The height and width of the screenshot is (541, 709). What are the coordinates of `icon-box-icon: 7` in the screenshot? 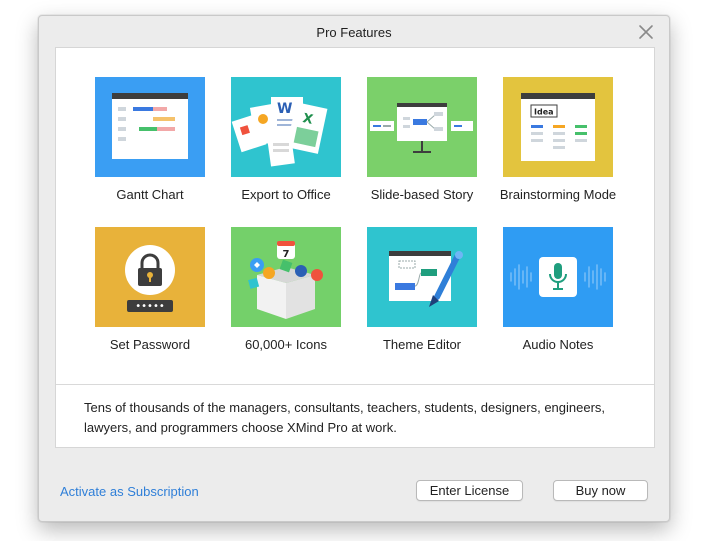 It's located at (286, 277).